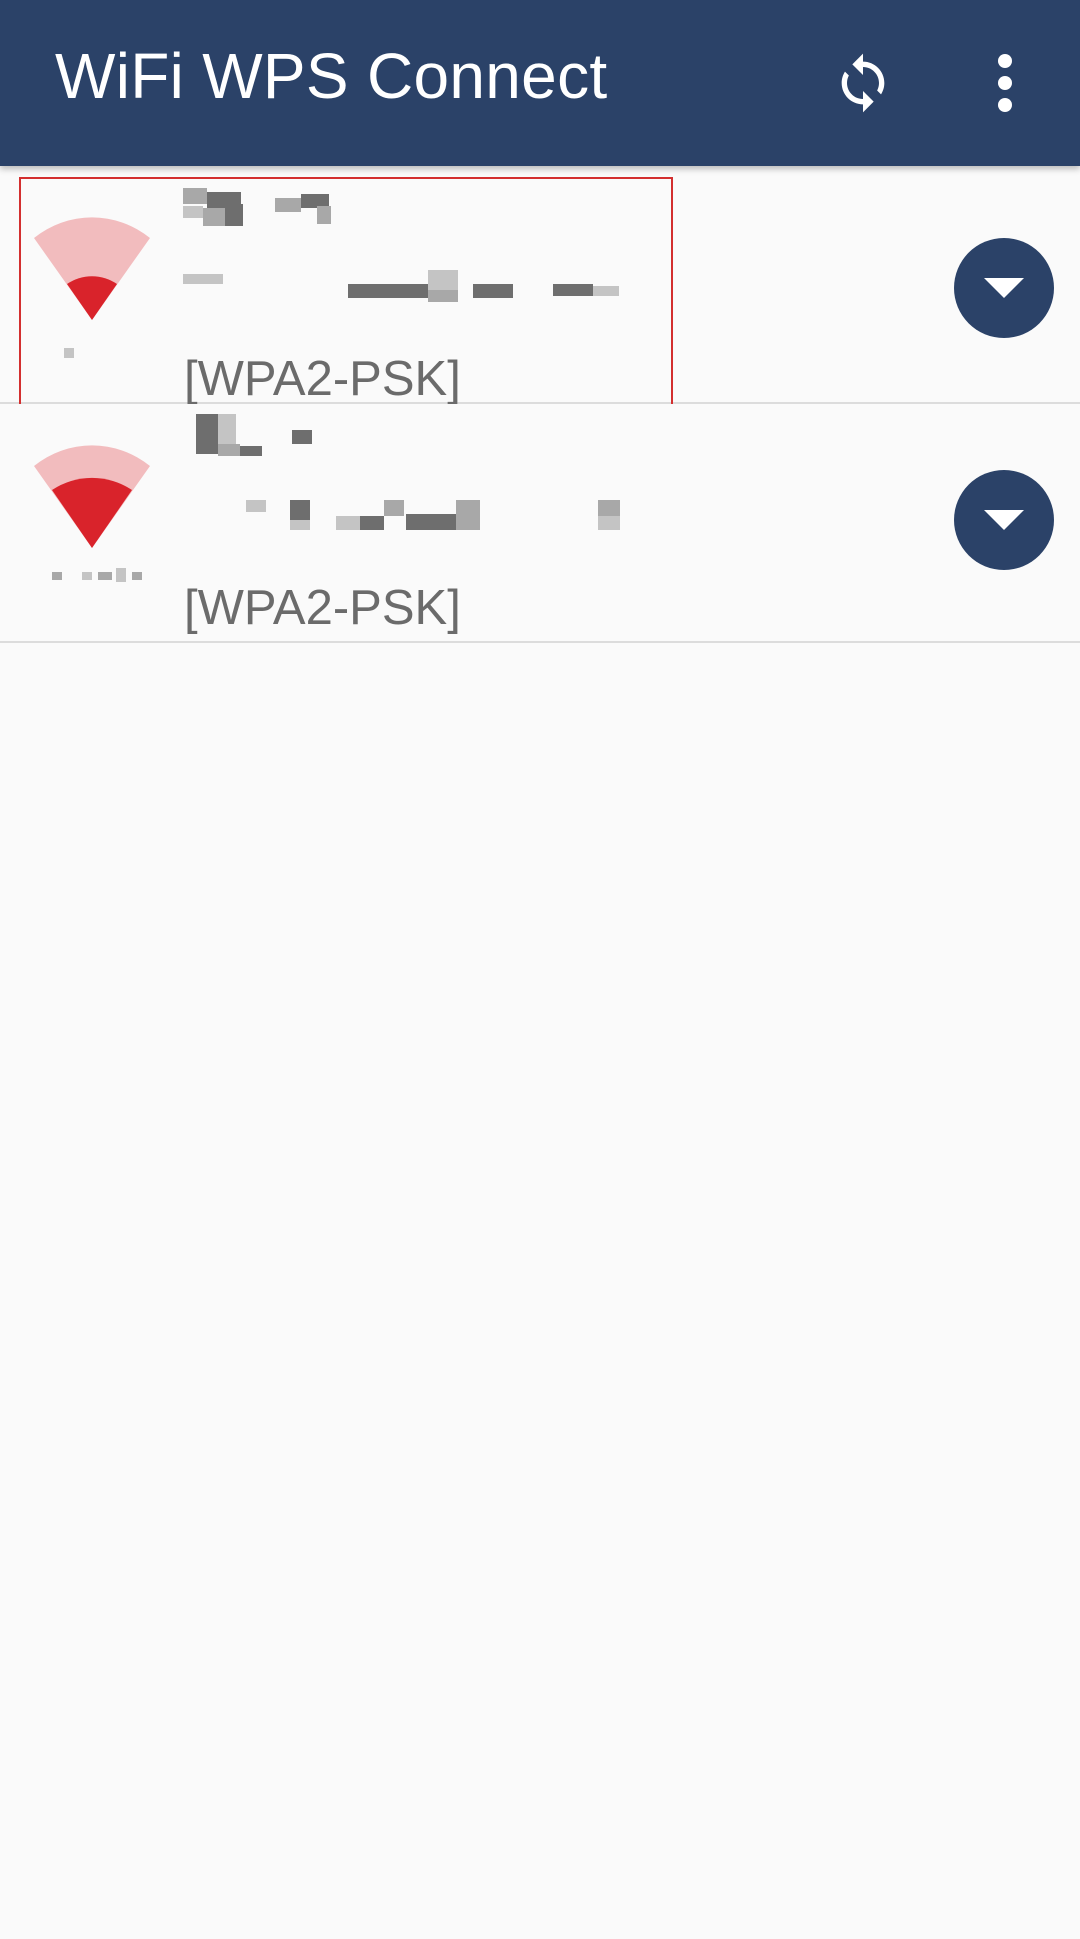 This screenshot has height=1939, width=1080. I want to click on refresh-button, so click(863, 83).